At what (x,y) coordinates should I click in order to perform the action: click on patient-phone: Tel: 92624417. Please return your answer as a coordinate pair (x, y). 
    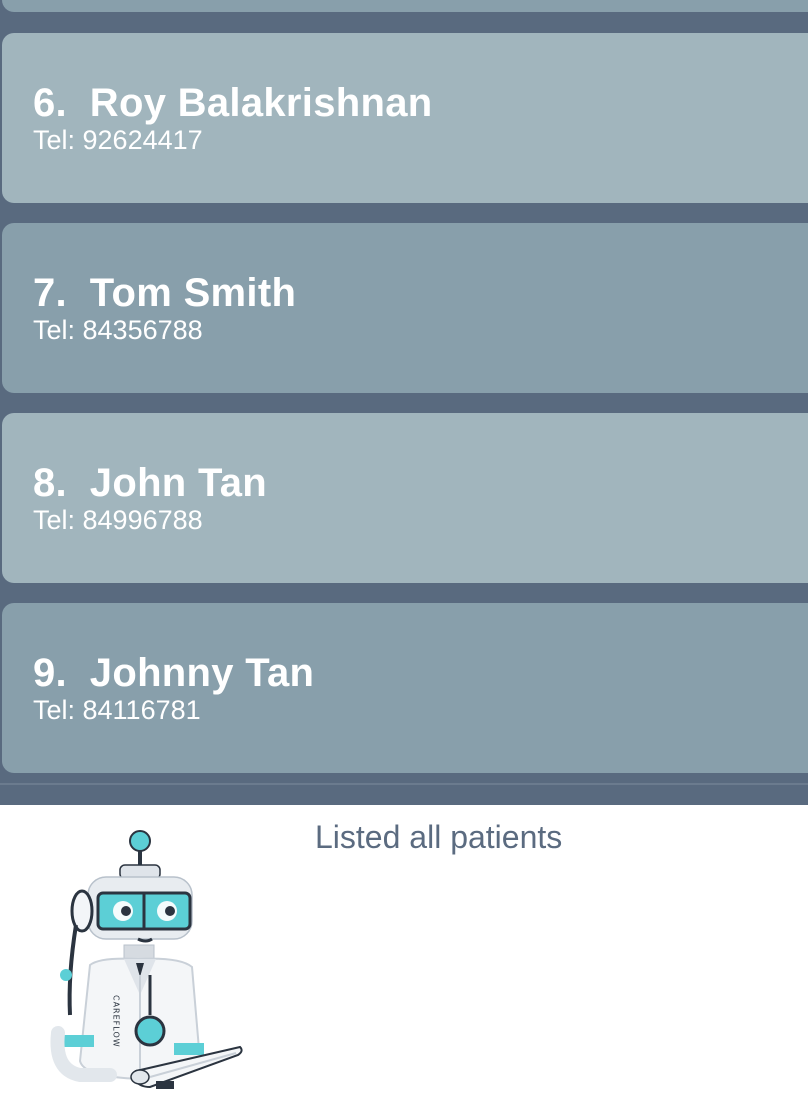
    Looking at the image, I should click on (118, 140).